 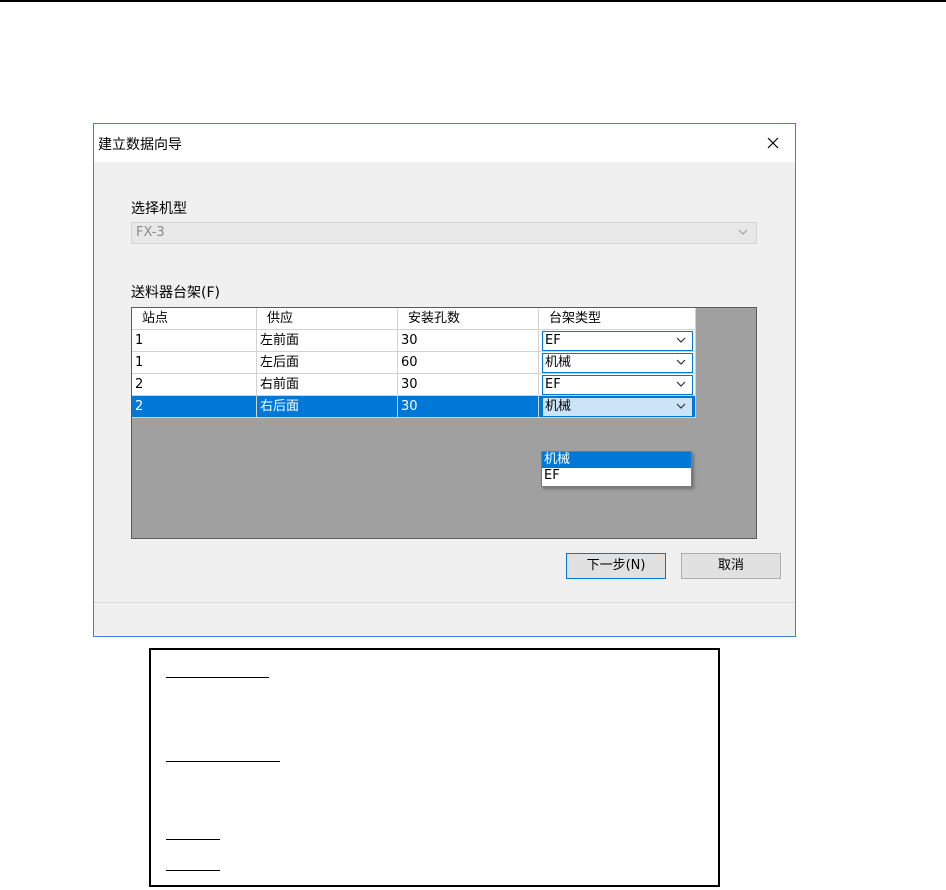 I want to click on title-bar: 建立数据向导, so click(x=444, y=143).